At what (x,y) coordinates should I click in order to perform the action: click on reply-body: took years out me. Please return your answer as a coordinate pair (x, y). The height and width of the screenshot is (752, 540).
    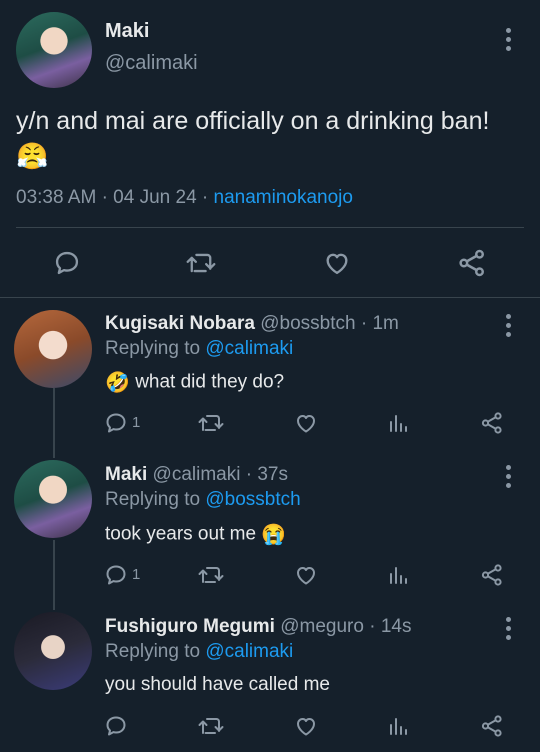
    Looking at the image, I should click on (181, 534).